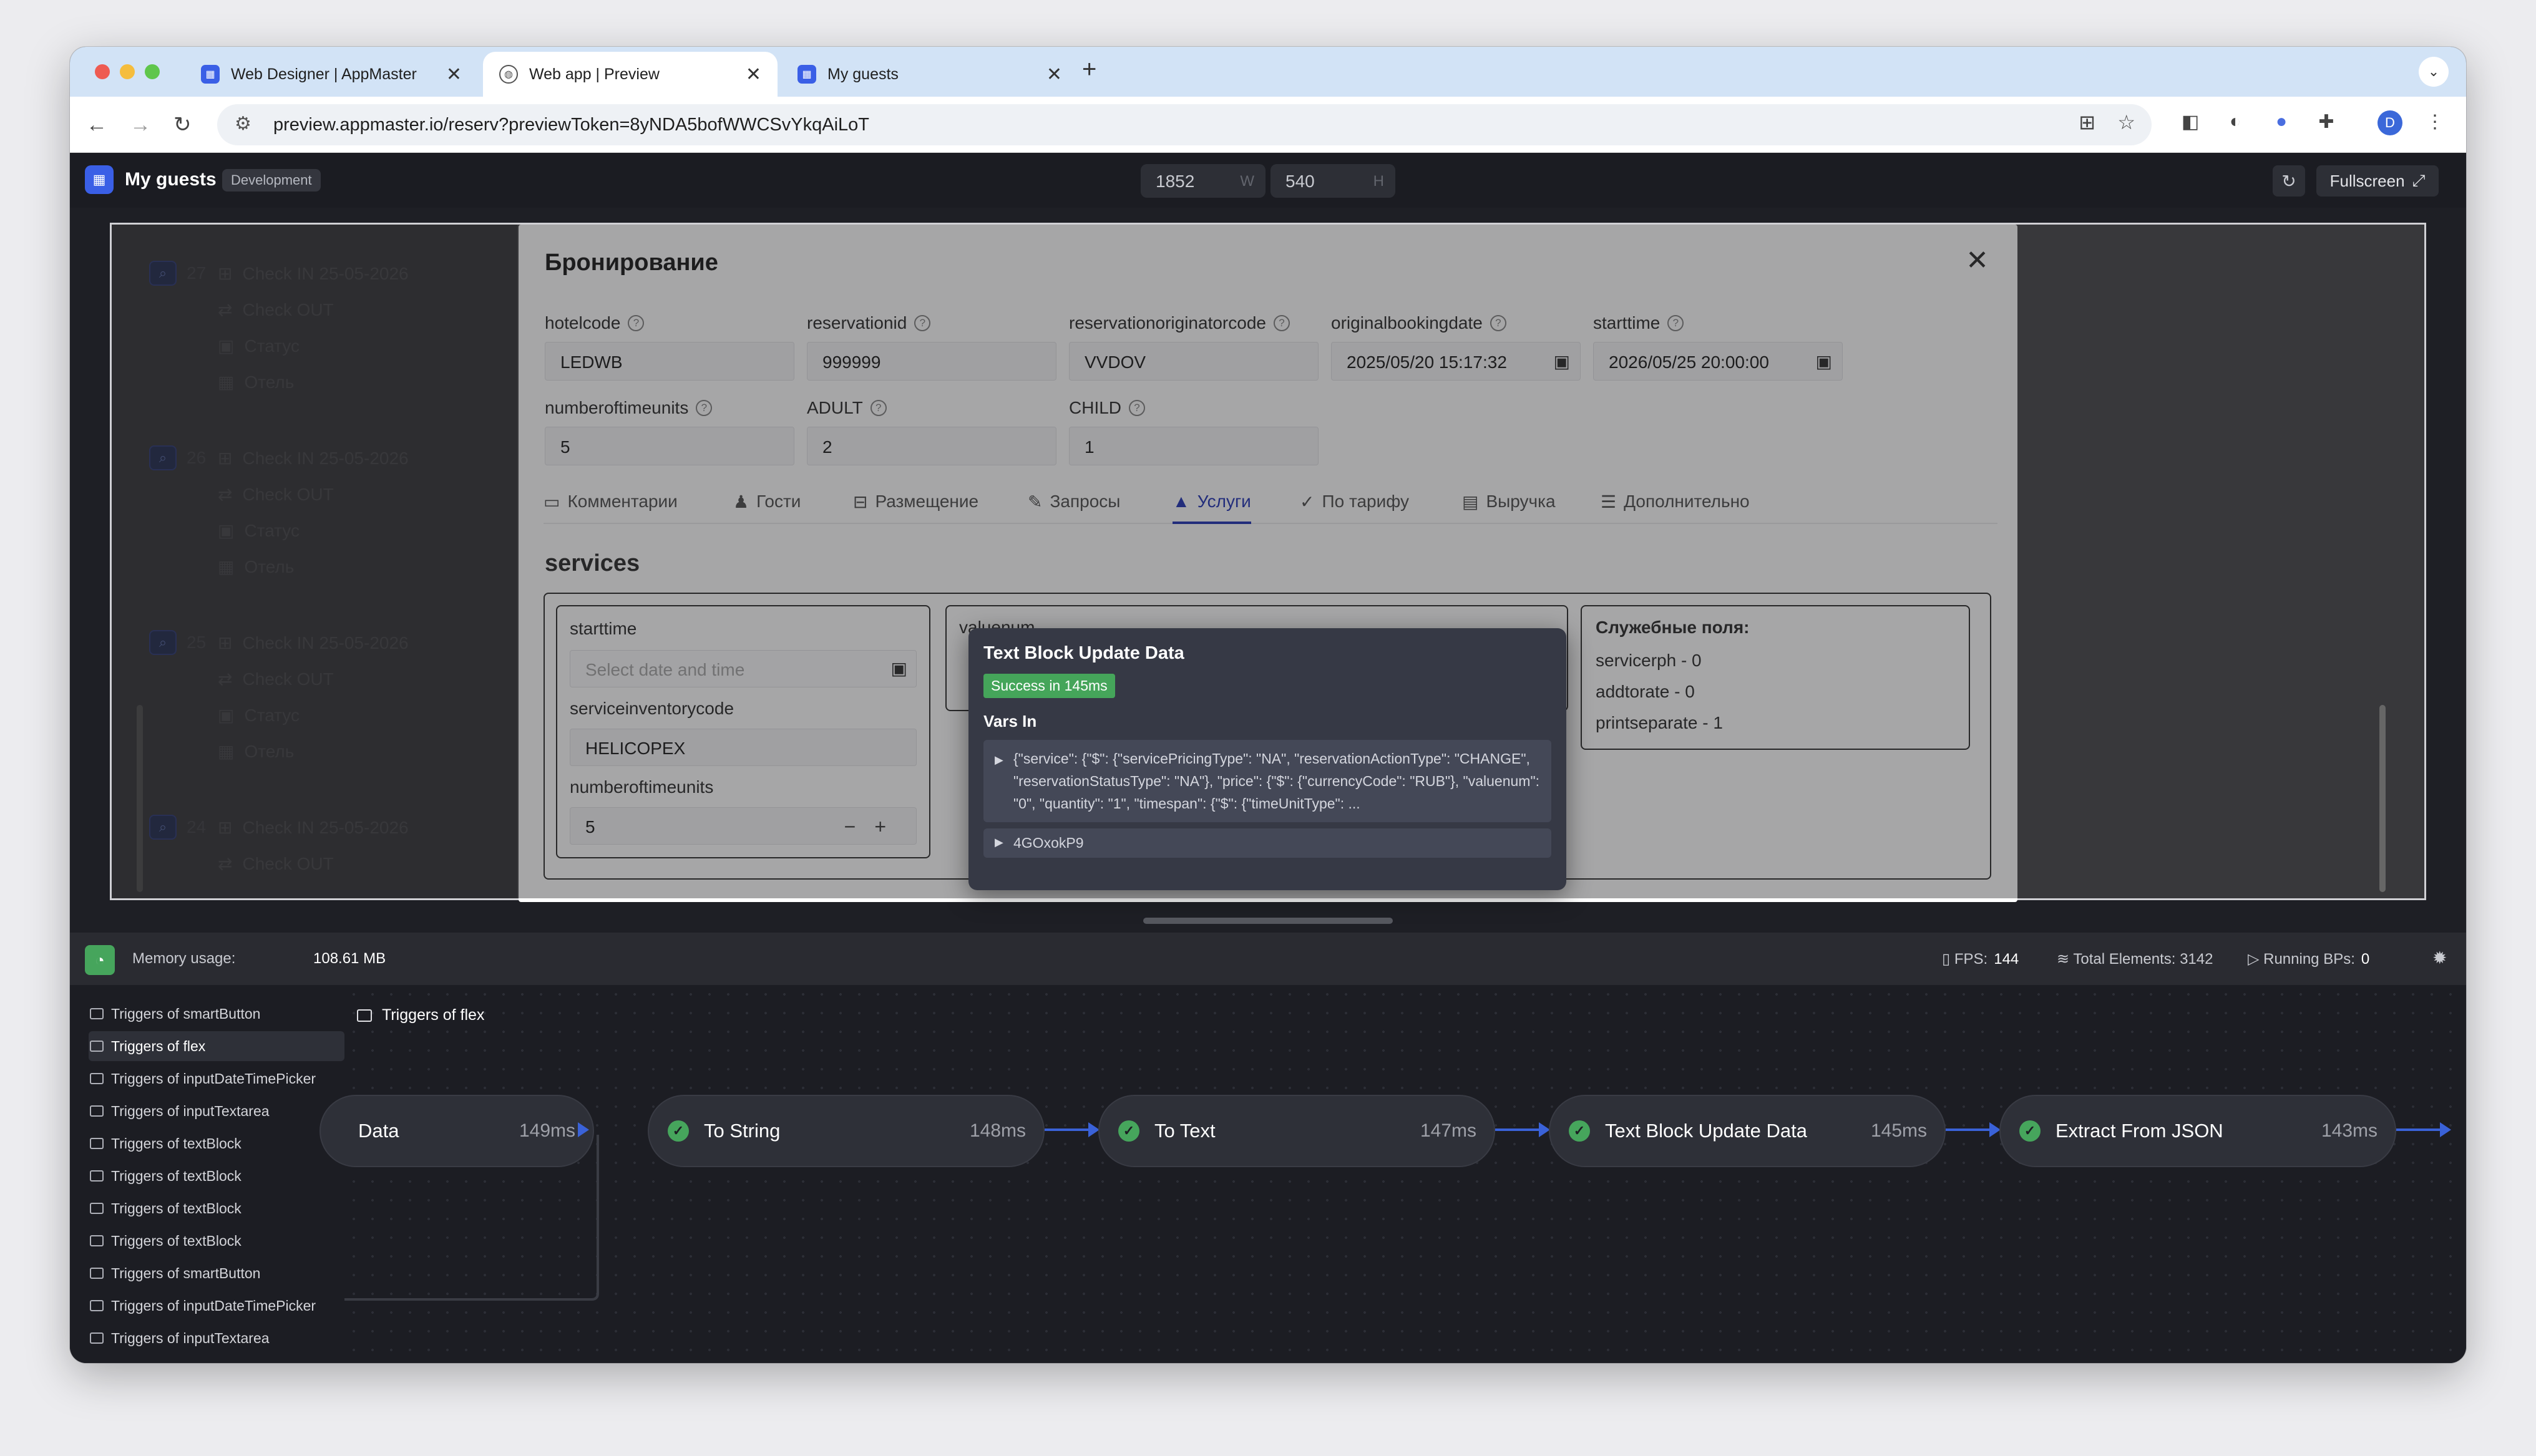 The width and height of the screenshot is (2536, 1456). What do you see at coordinates (741, 502) in the screenshot?
I see `person-icon: ♟` at bounding box center [741, 502].